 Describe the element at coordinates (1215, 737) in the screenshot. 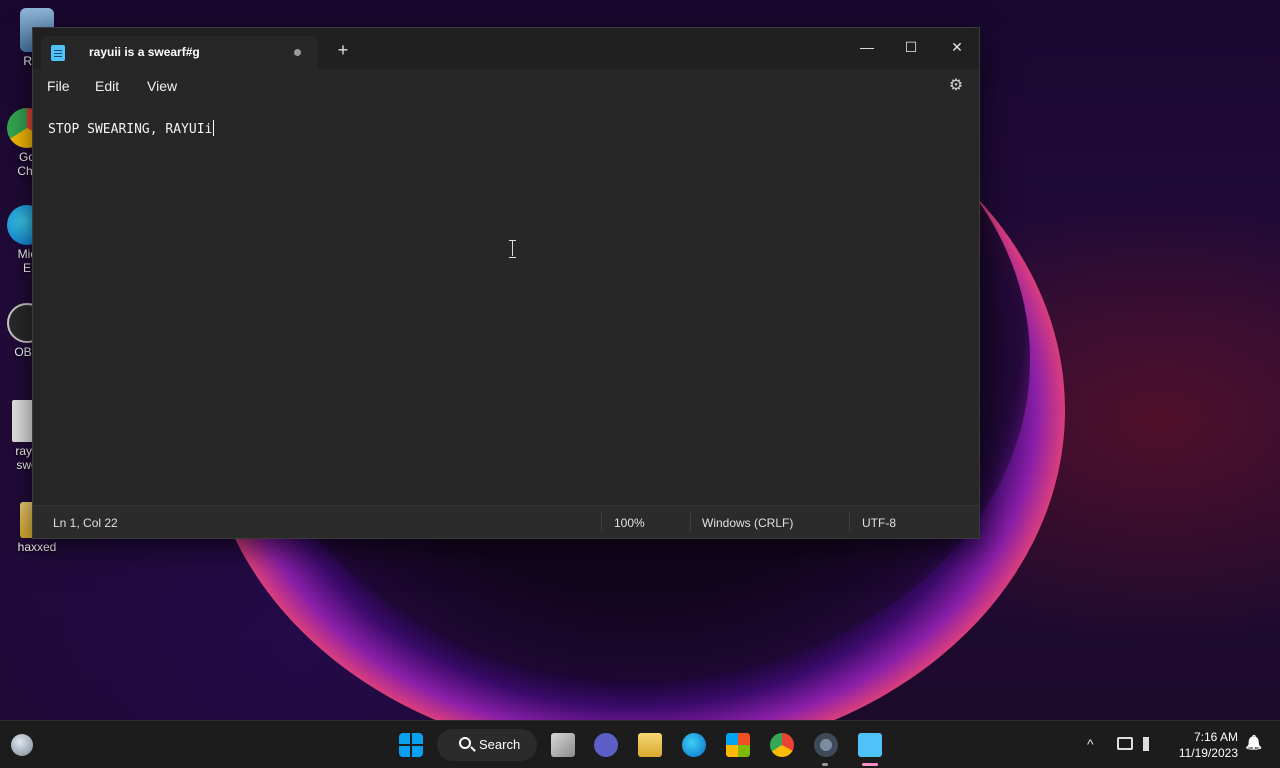

I see `clock-time: 7:16 AM` at that location.